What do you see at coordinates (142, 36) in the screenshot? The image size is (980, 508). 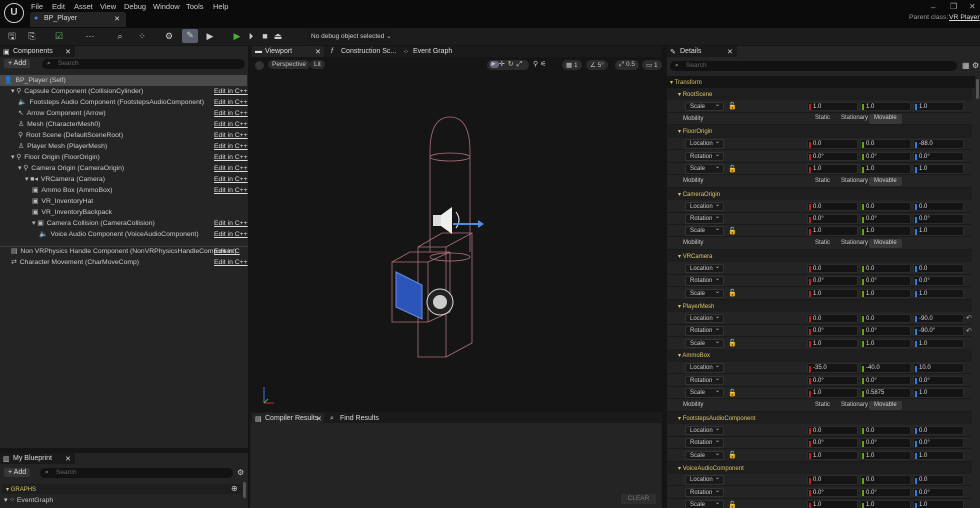 I see `hide-connections-icon: ⁘` at bounding box center [142, 36].